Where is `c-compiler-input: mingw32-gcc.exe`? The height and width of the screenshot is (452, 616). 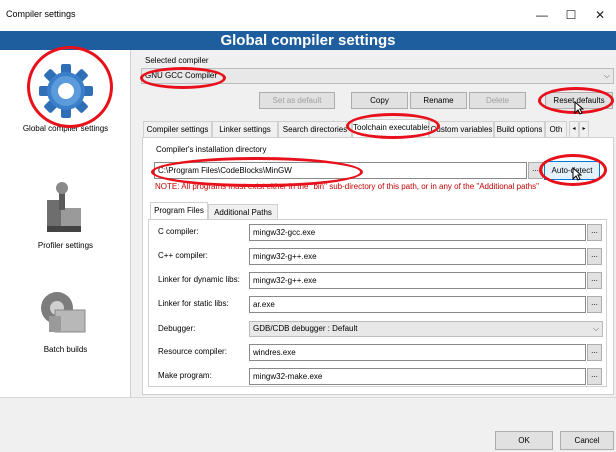 c-compiler-input: mingw32-gcc.exe is located at coordinates (417, 232).